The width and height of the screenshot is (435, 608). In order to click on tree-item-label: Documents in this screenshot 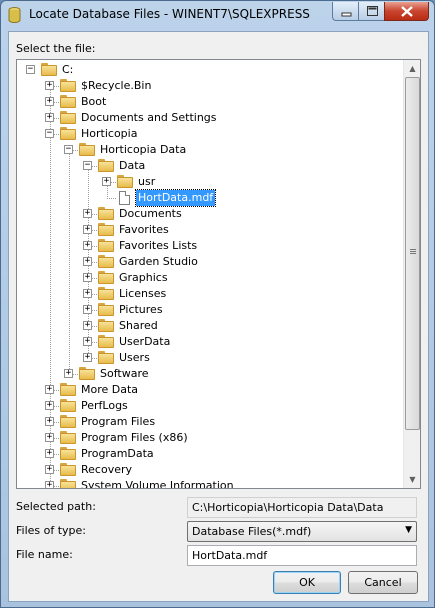, I will do `click(150, 213)`.